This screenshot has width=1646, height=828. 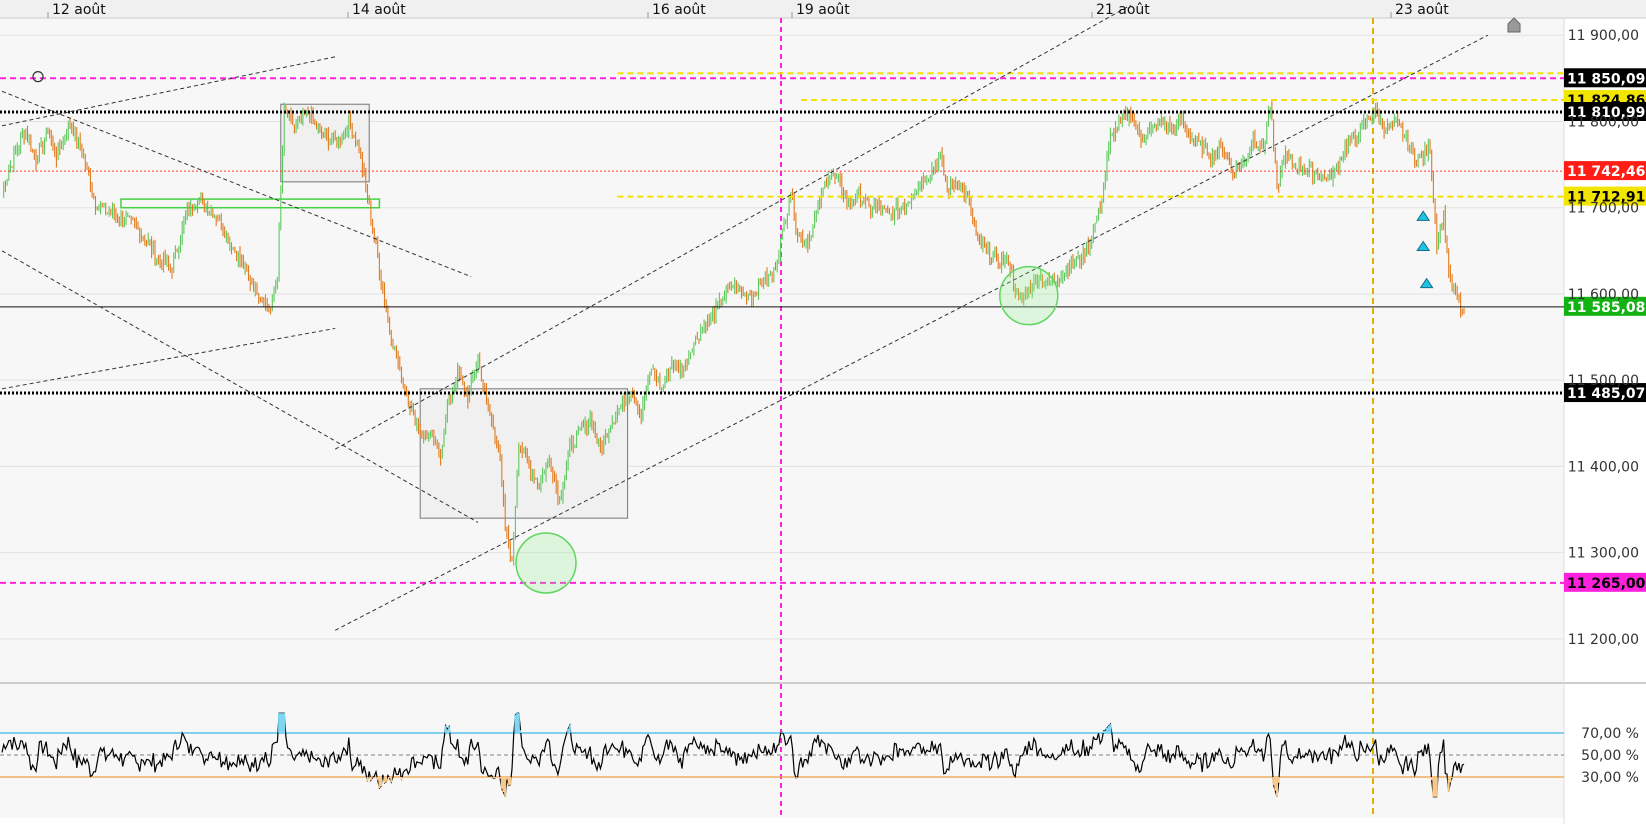 What do you see at coordinates (1123, 10) in the screenshot?
I see `date-tick-label: 21 août` at bounding box center [1123, 10].